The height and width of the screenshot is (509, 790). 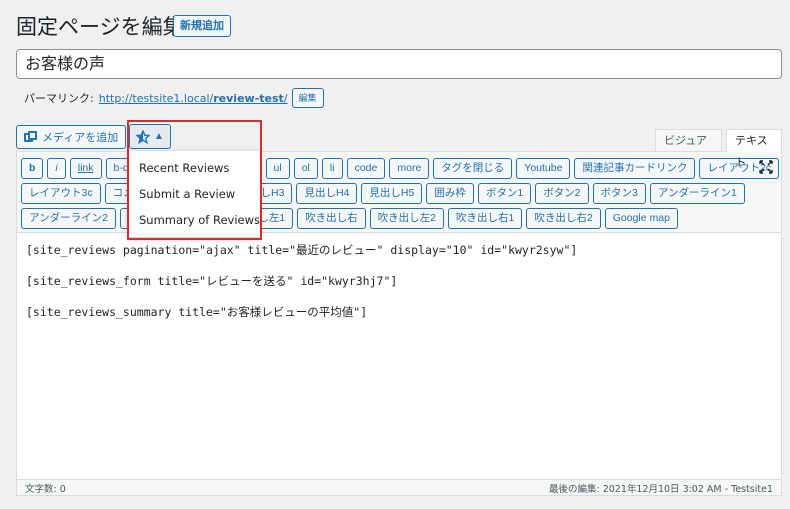 I want to click on quicktag-button: i, so click(x=56, y=168).